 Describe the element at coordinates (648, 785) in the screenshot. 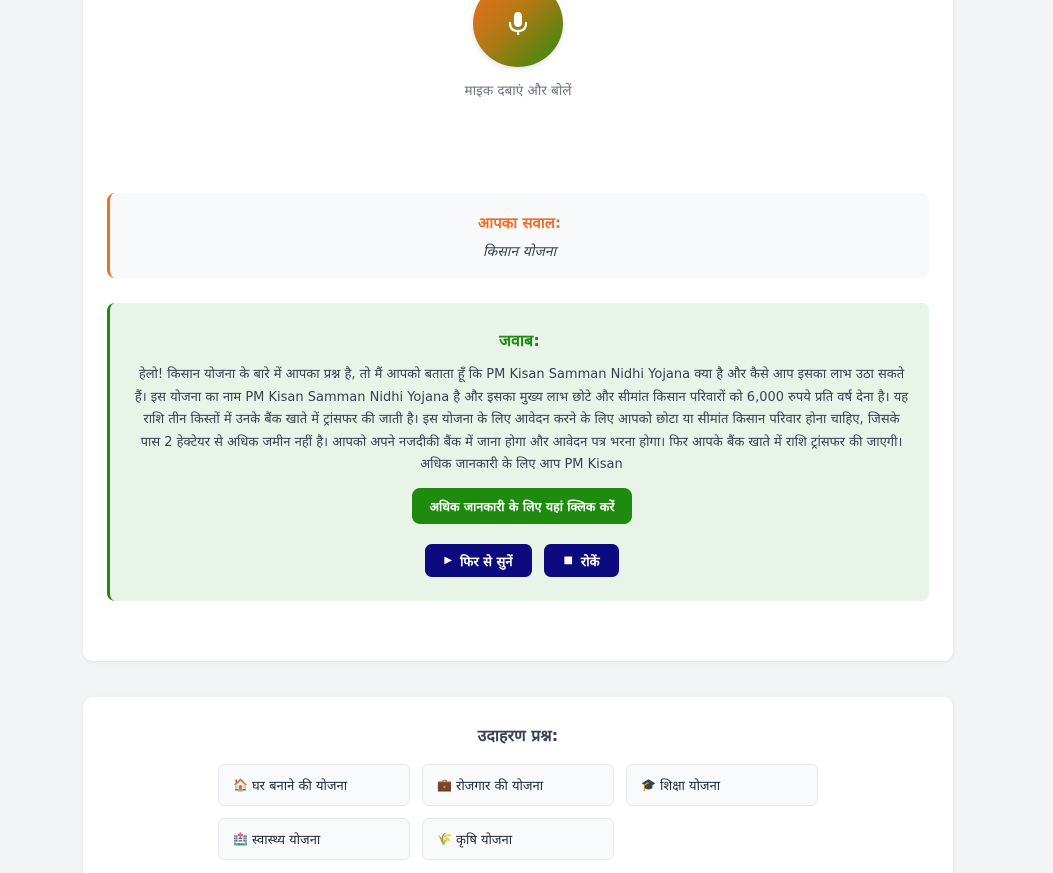

I see `graduation-cap-icon: 🎓` at that location.